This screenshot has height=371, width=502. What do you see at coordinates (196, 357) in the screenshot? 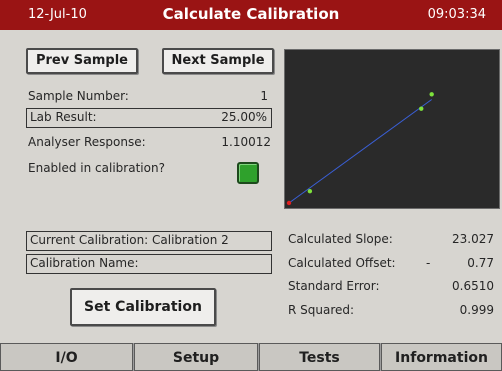
I see `tab-setup: Setup` at bounding box center [196, 357].